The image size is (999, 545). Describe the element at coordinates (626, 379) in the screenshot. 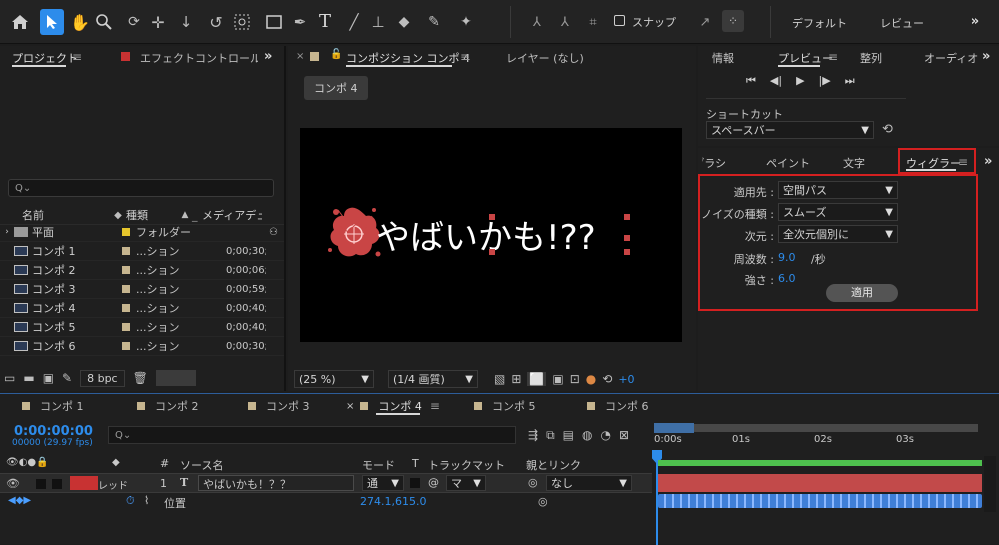

I see `exposure-value: +0` at that location.